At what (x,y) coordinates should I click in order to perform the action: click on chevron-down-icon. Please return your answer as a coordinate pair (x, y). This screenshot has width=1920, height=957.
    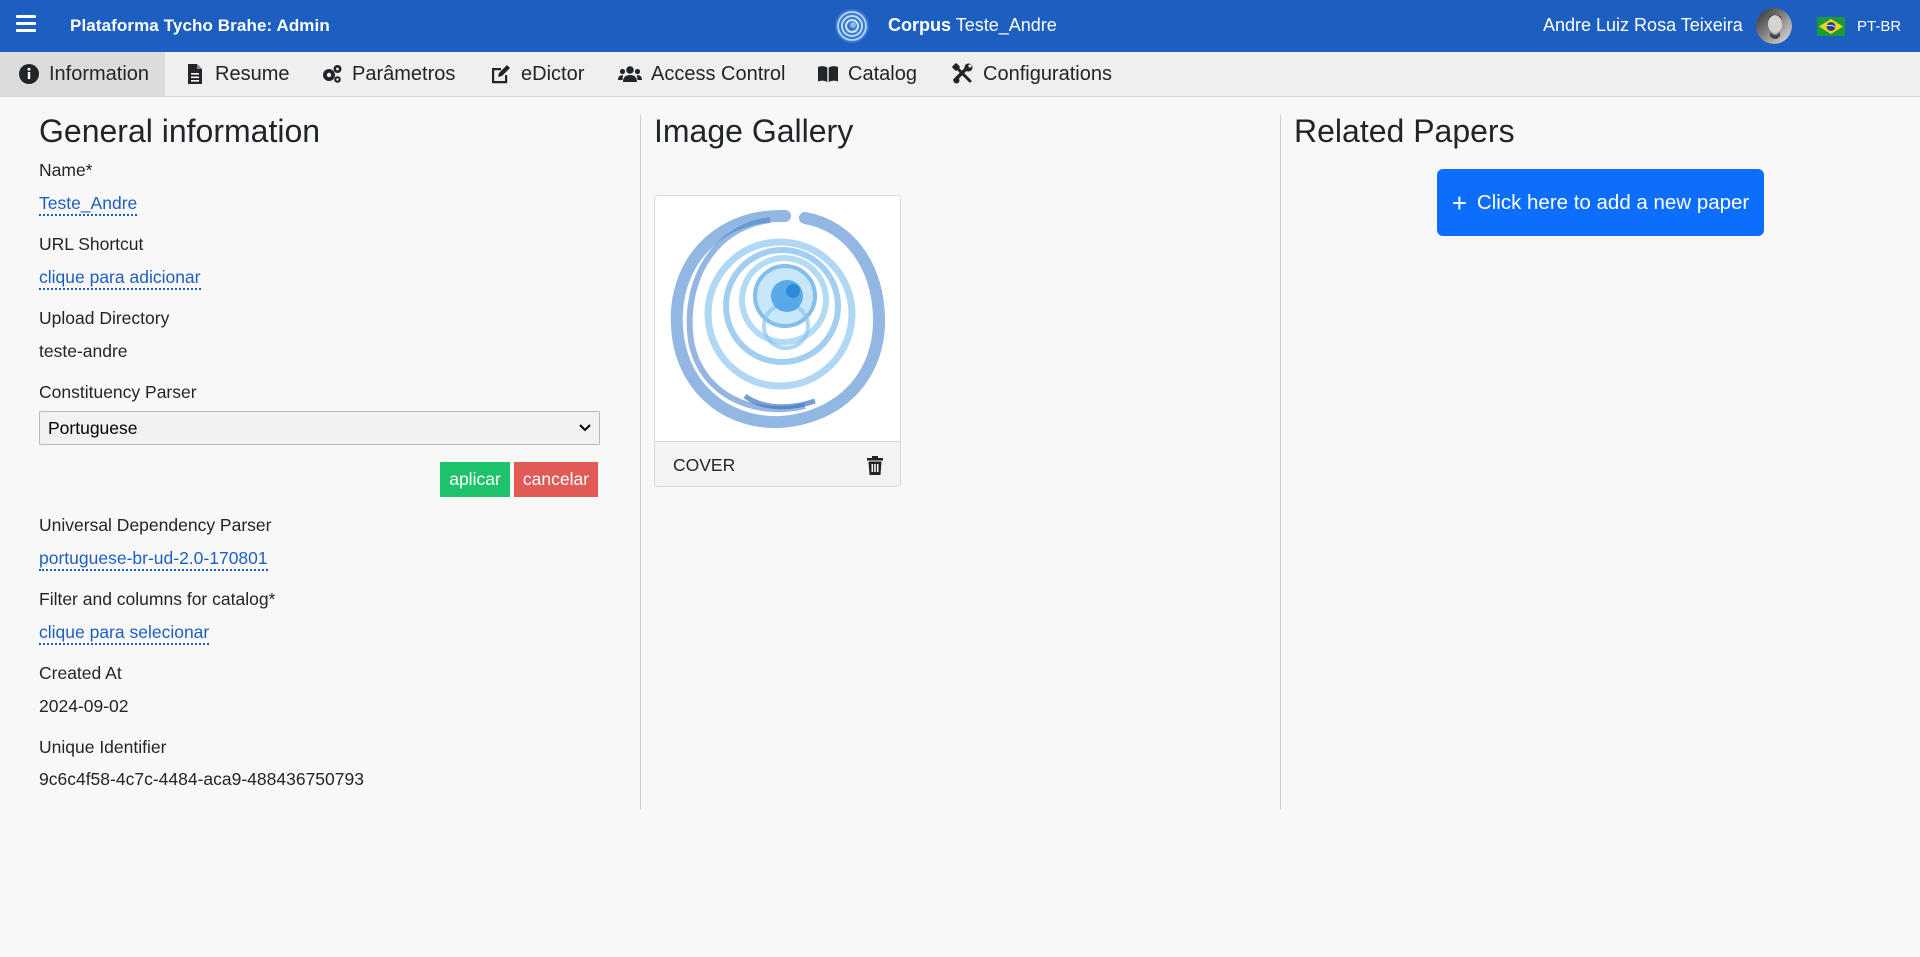
    Looking at the image, I should click on (585, 428).